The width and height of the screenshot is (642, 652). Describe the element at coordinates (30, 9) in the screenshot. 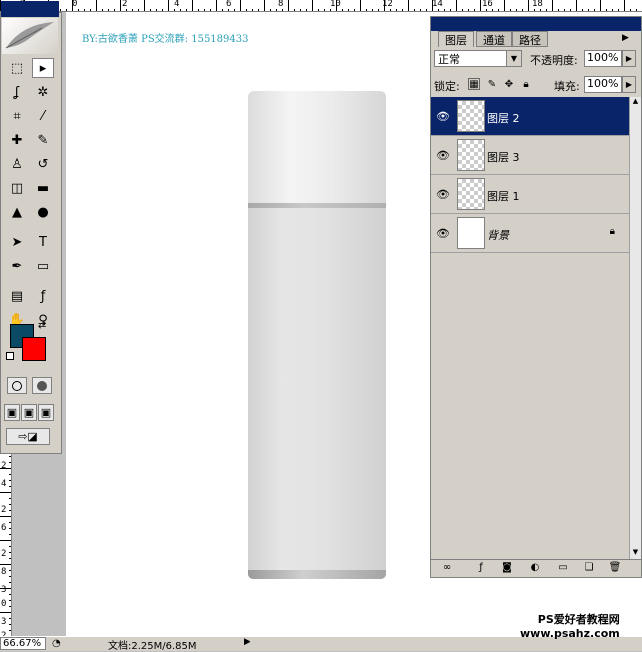

I see `toolbox-title-bar` at that location.